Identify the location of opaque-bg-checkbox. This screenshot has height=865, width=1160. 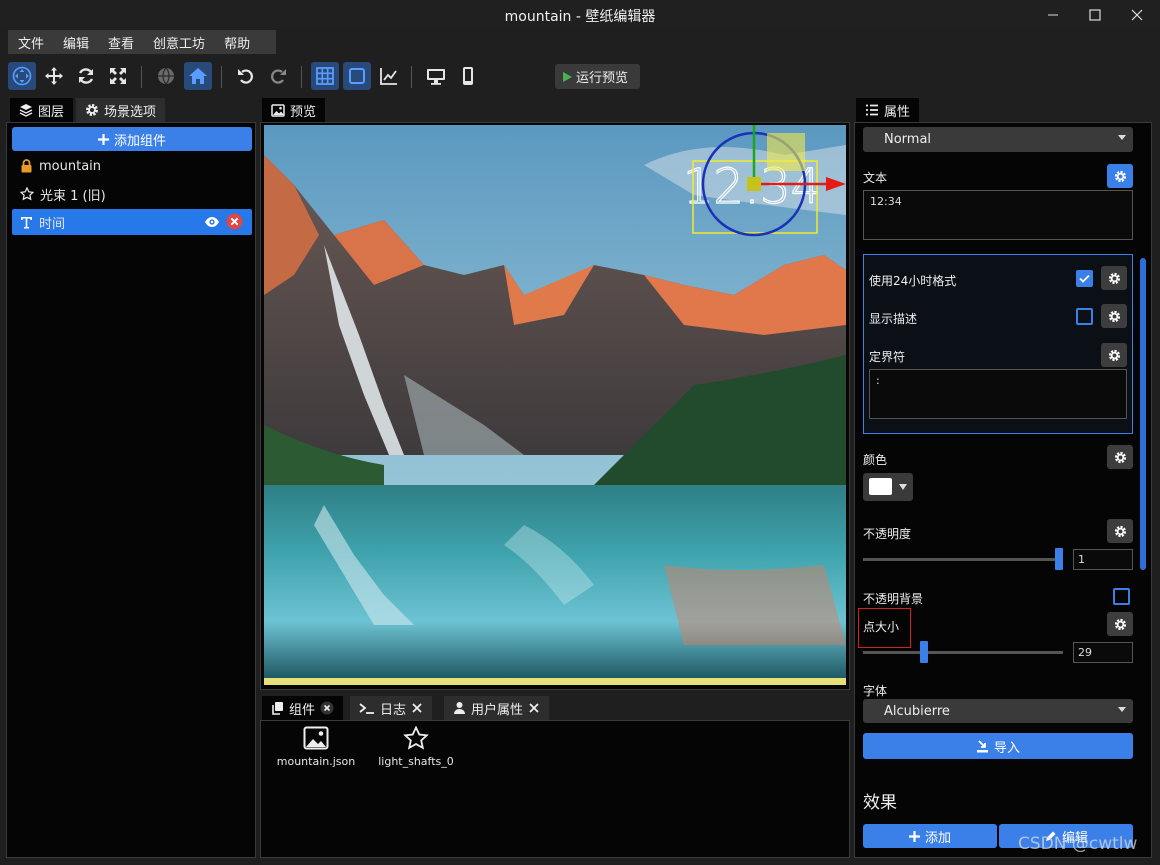
(1121, 596).